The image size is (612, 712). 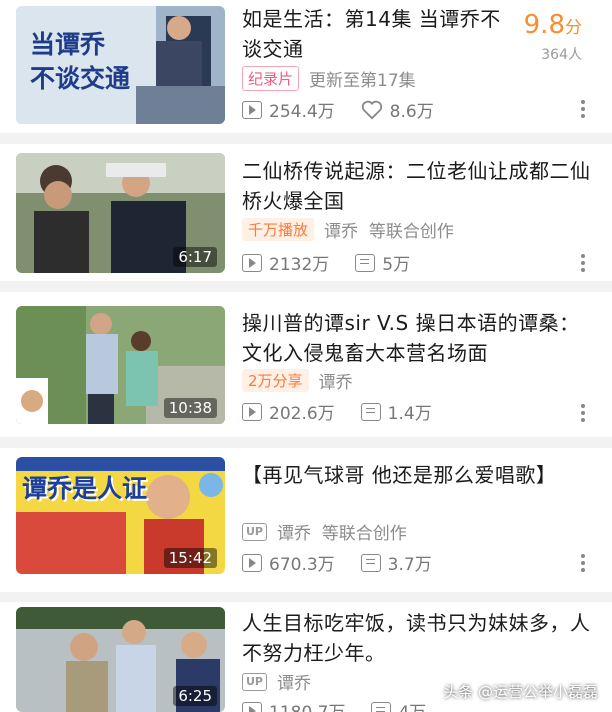 What do you see at coordinates (520, 692) in the screenshot?
I see `watermark: 头条 @运营公举小磊磊` at bounding box center [520, 692].